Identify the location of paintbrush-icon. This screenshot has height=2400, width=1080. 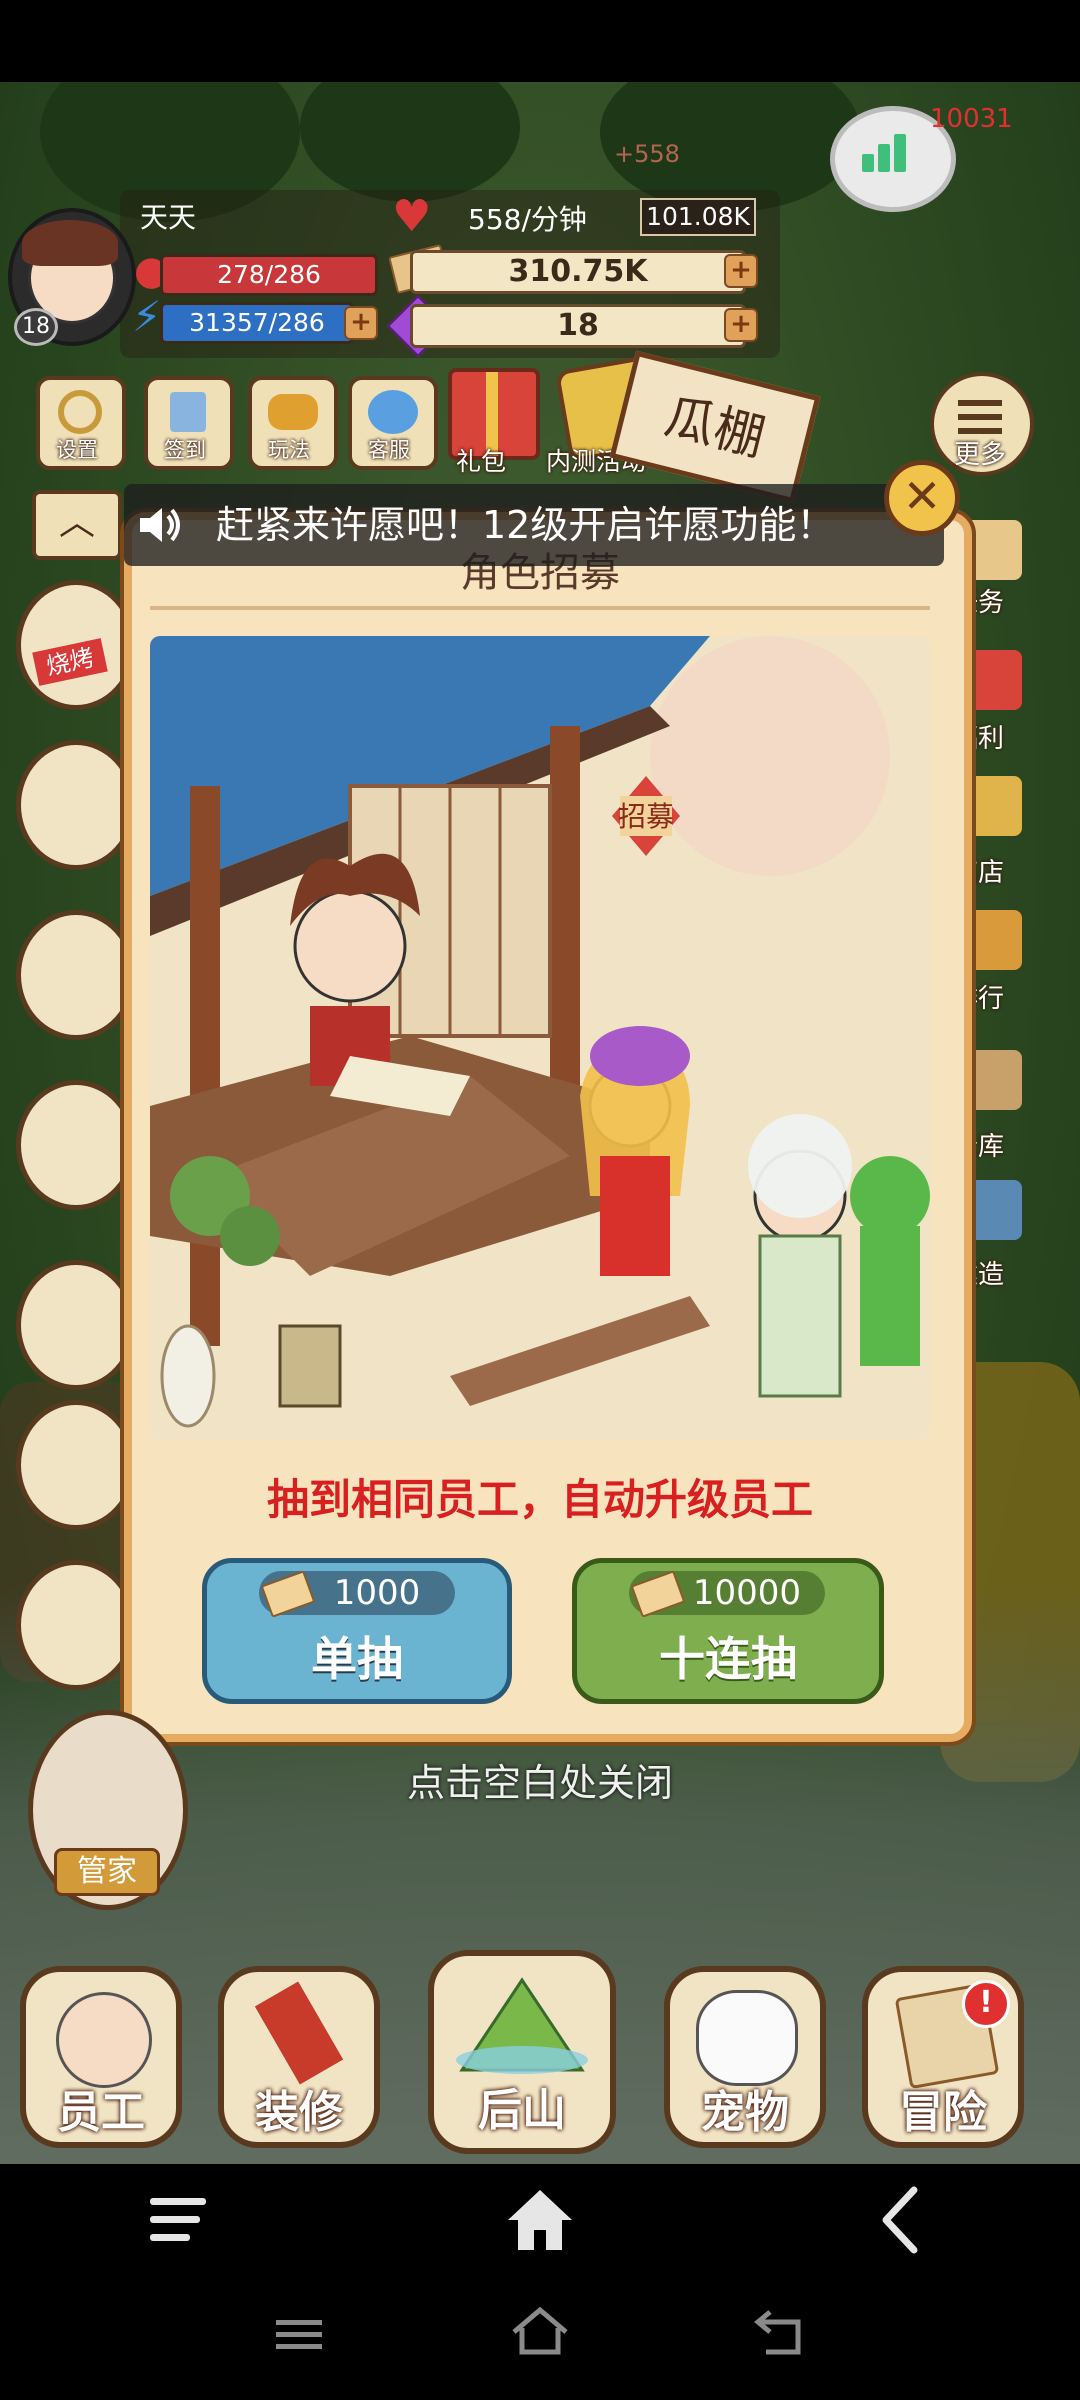
(299, 2033).